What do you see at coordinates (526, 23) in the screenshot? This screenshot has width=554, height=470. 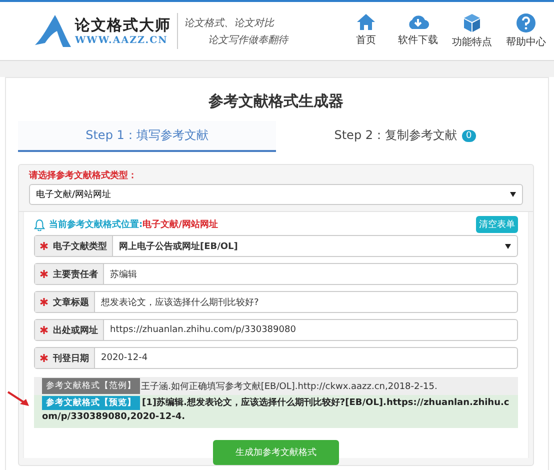 I see `help-icon` at bounding box center [526, 23].